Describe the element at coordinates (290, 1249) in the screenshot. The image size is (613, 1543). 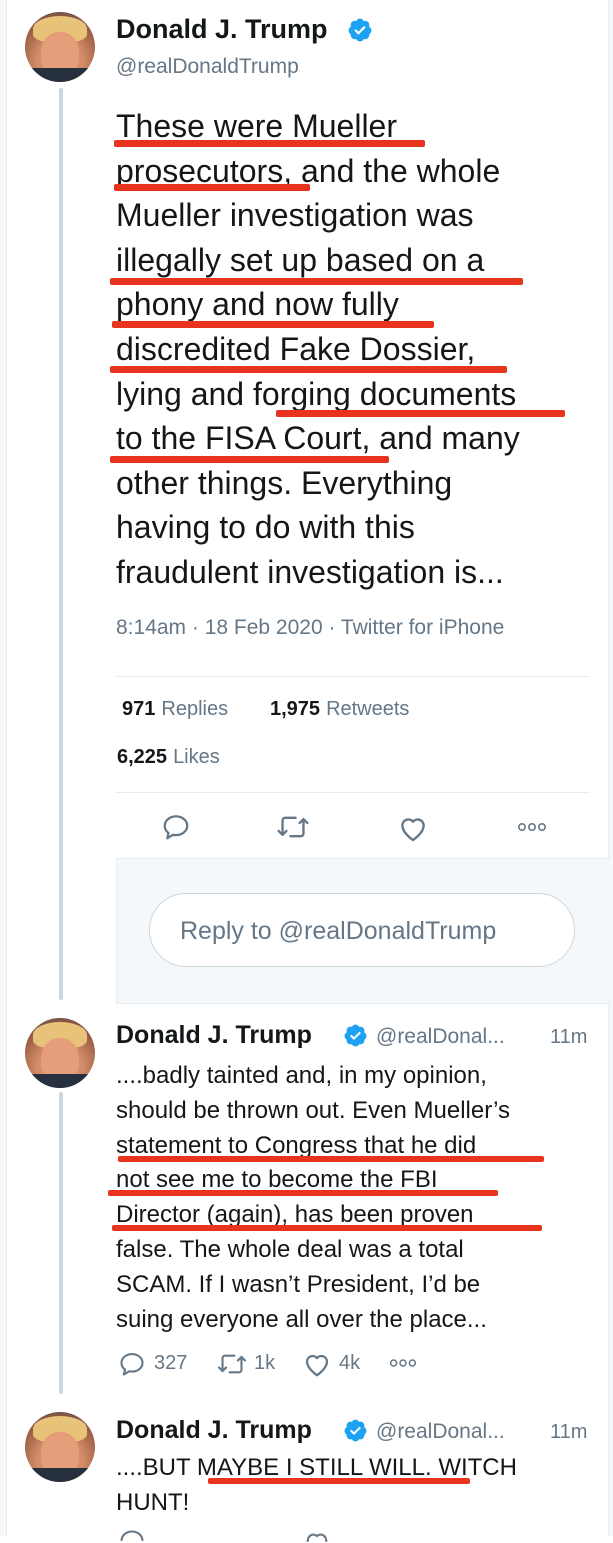
I see `tweet-text-line: false. The whole deal was a total` at that location.